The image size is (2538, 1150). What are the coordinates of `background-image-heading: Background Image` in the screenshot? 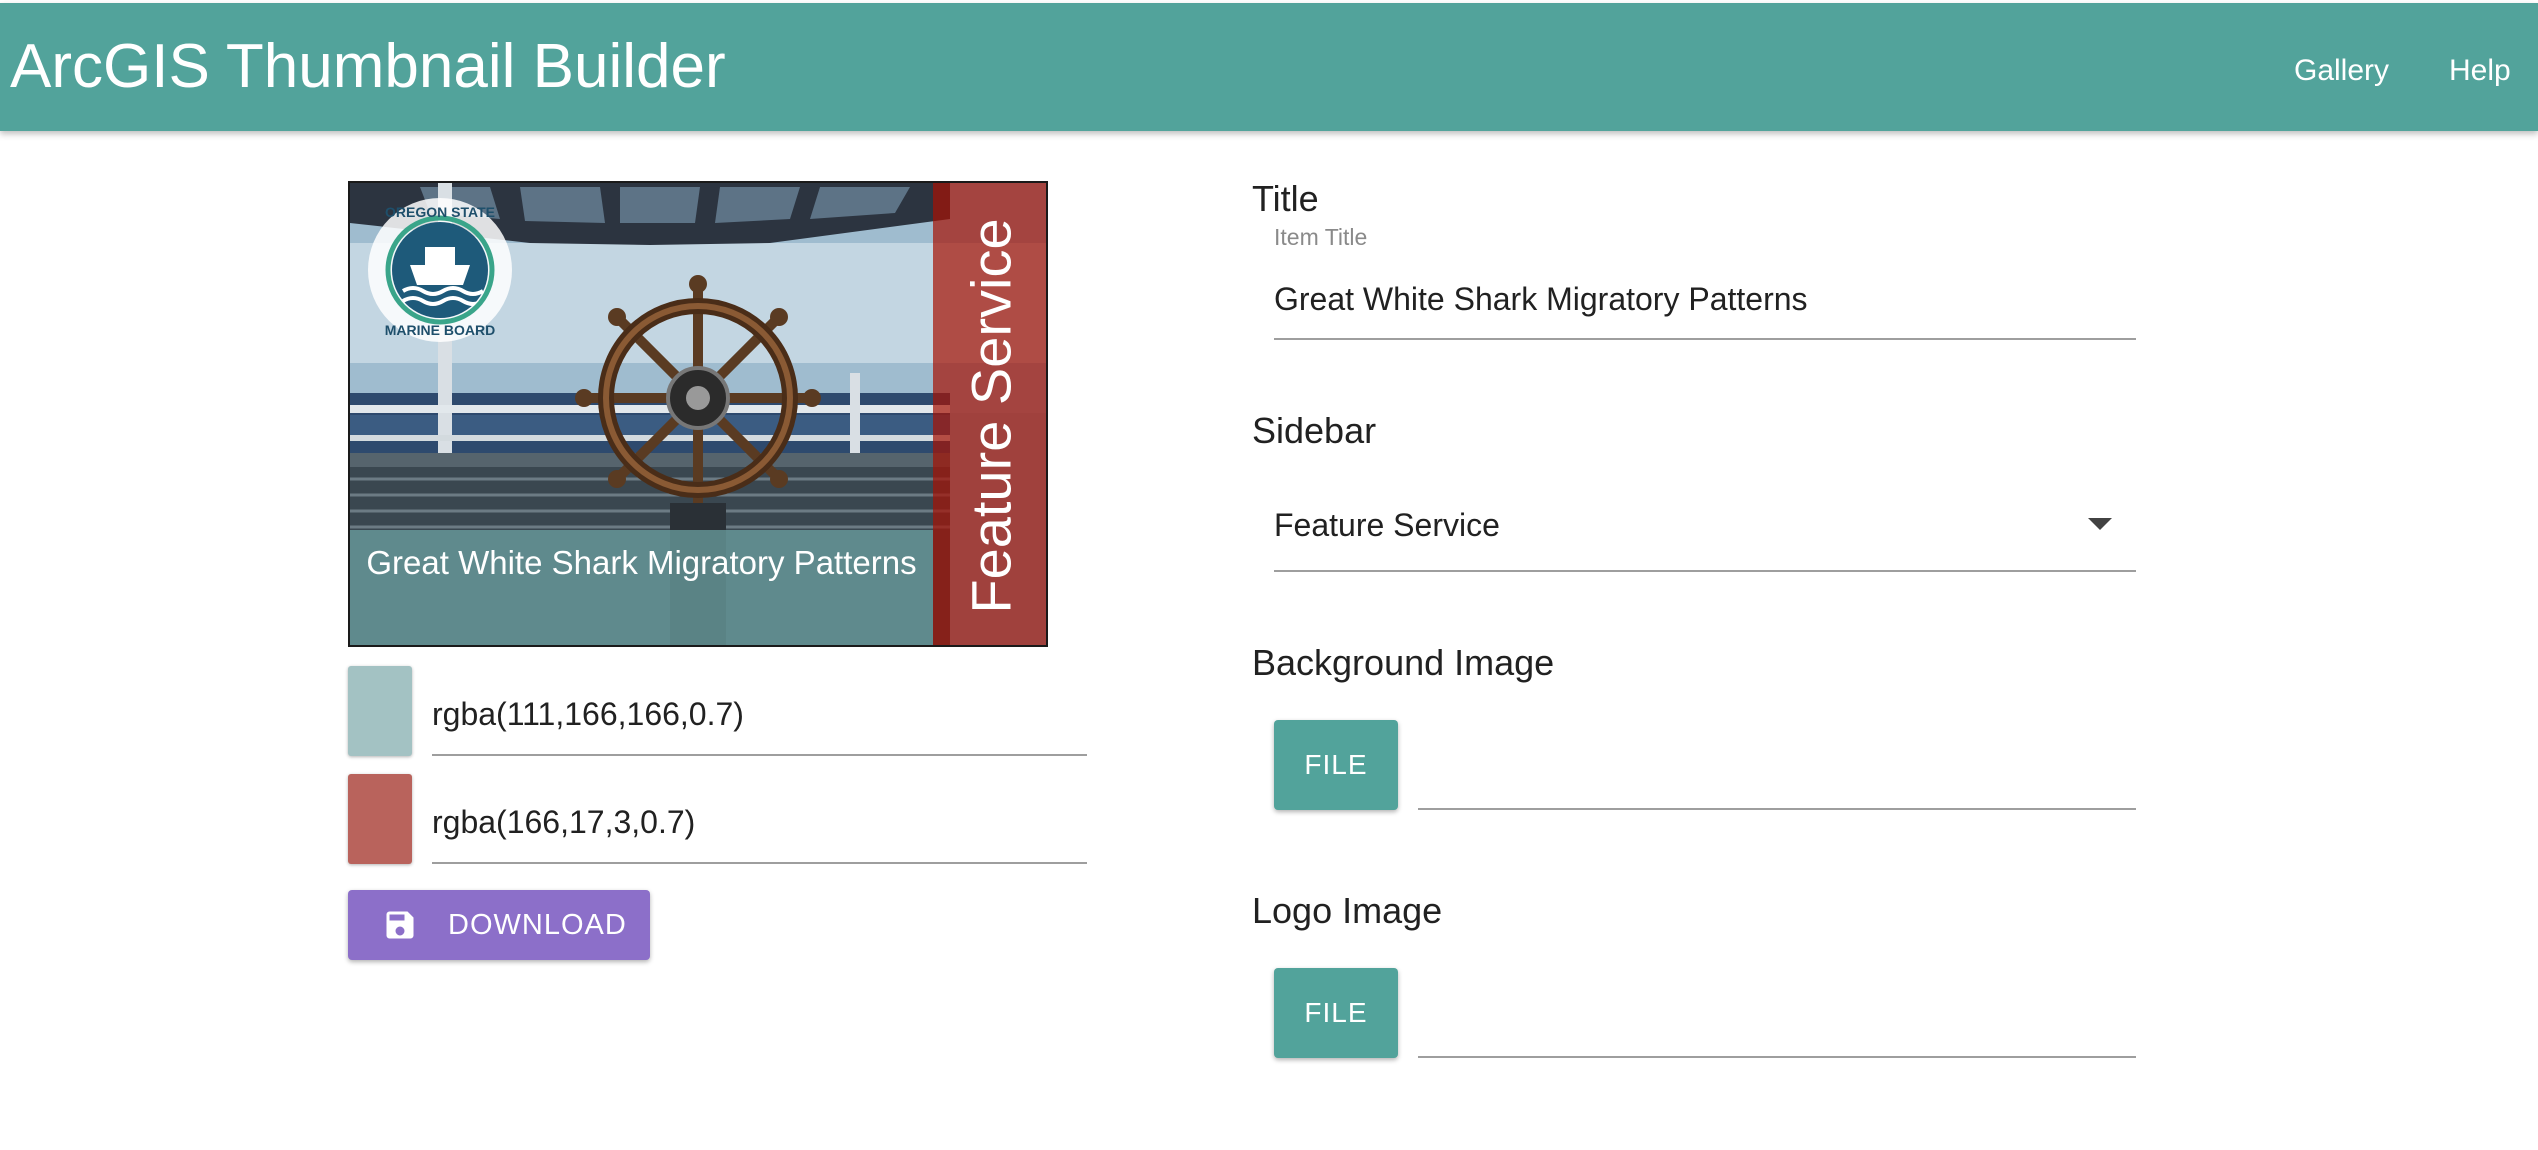 It's located at (1403, 662).